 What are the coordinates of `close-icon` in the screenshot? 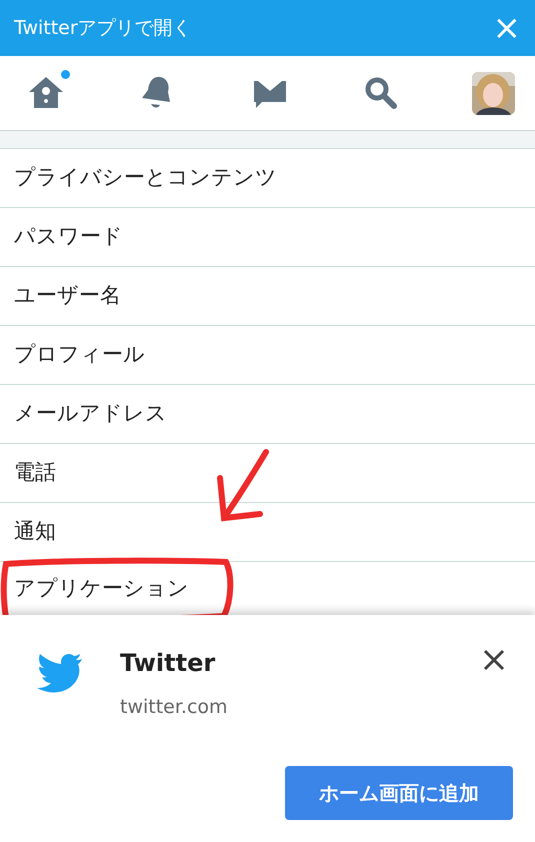 It's located at (494, 660).